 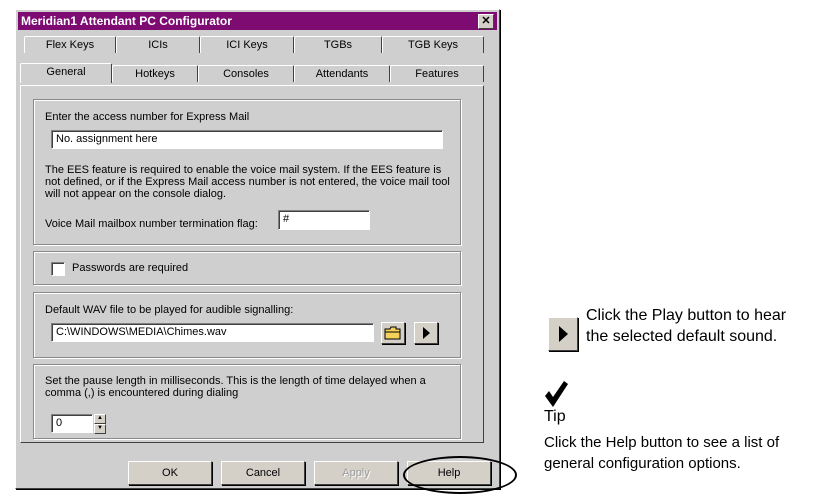 I want to click on tab-hotkeys: Hotkeys, so click(x=155, y=73).